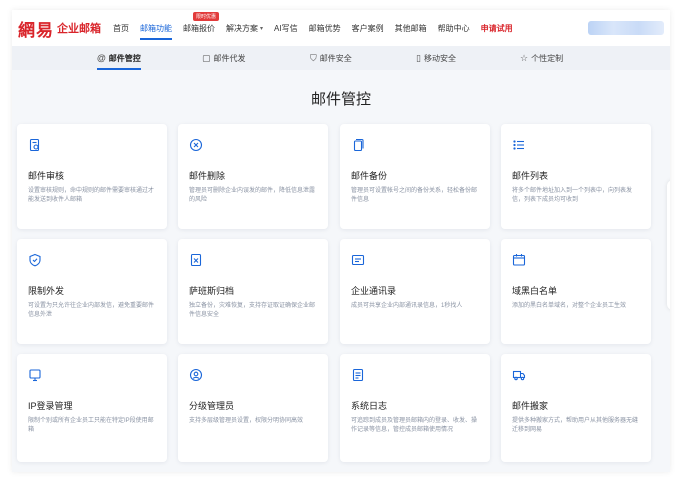 The height and width of the screenshot is (481, 688). Describe the element at coordinates (547, 58) in the screenshot. I see `subtab-label: 个性定制` at that location.